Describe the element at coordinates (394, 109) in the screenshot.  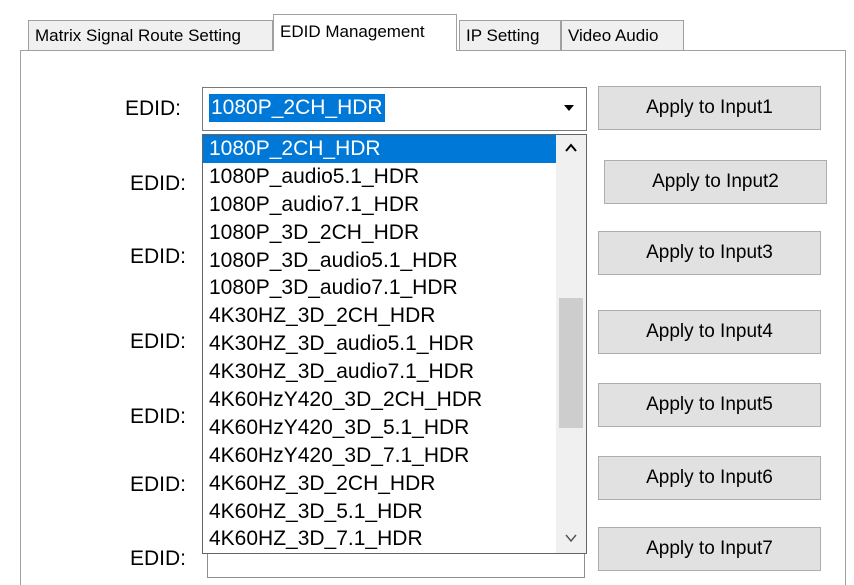
I see `edid-select-input1: 1080P_2CH_HDR` at that location.